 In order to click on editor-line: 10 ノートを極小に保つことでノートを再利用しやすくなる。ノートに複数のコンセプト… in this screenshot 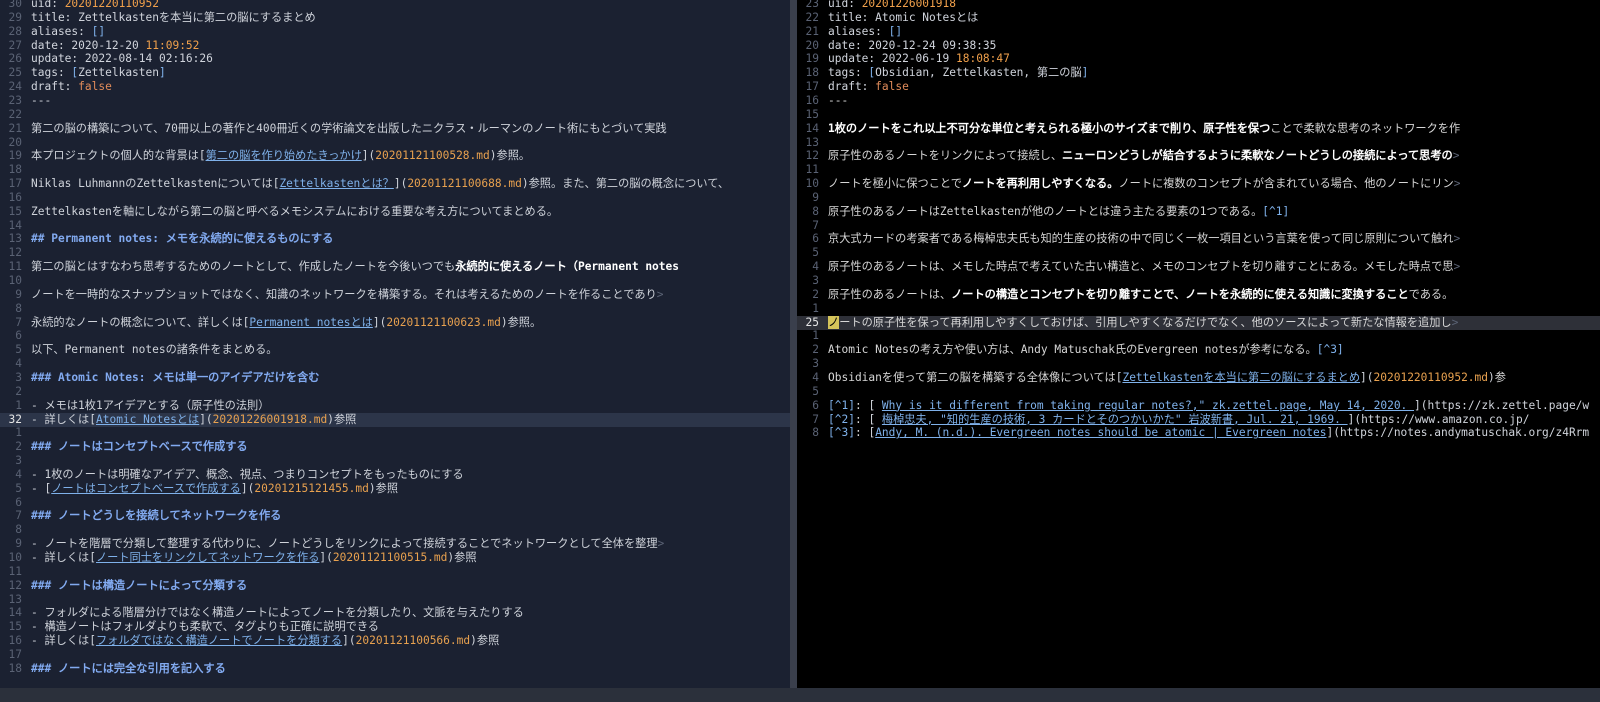, I will do `click(1198, 184)`.